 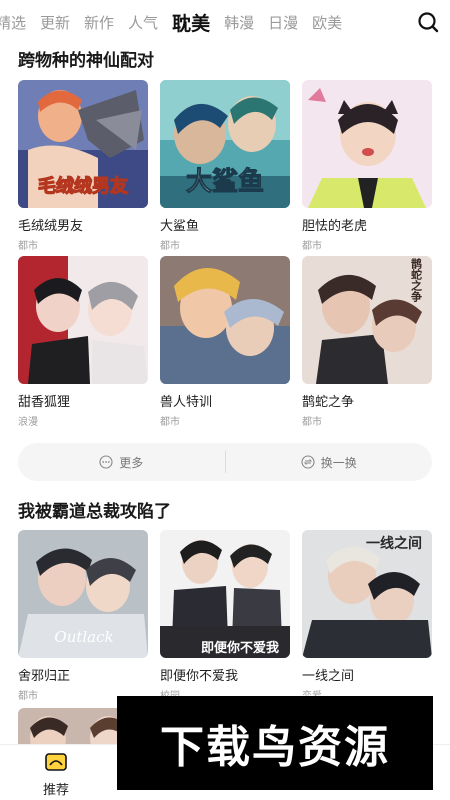 I want to click on comic-title: 毛绒绒男友, so click(x=51, y=226).